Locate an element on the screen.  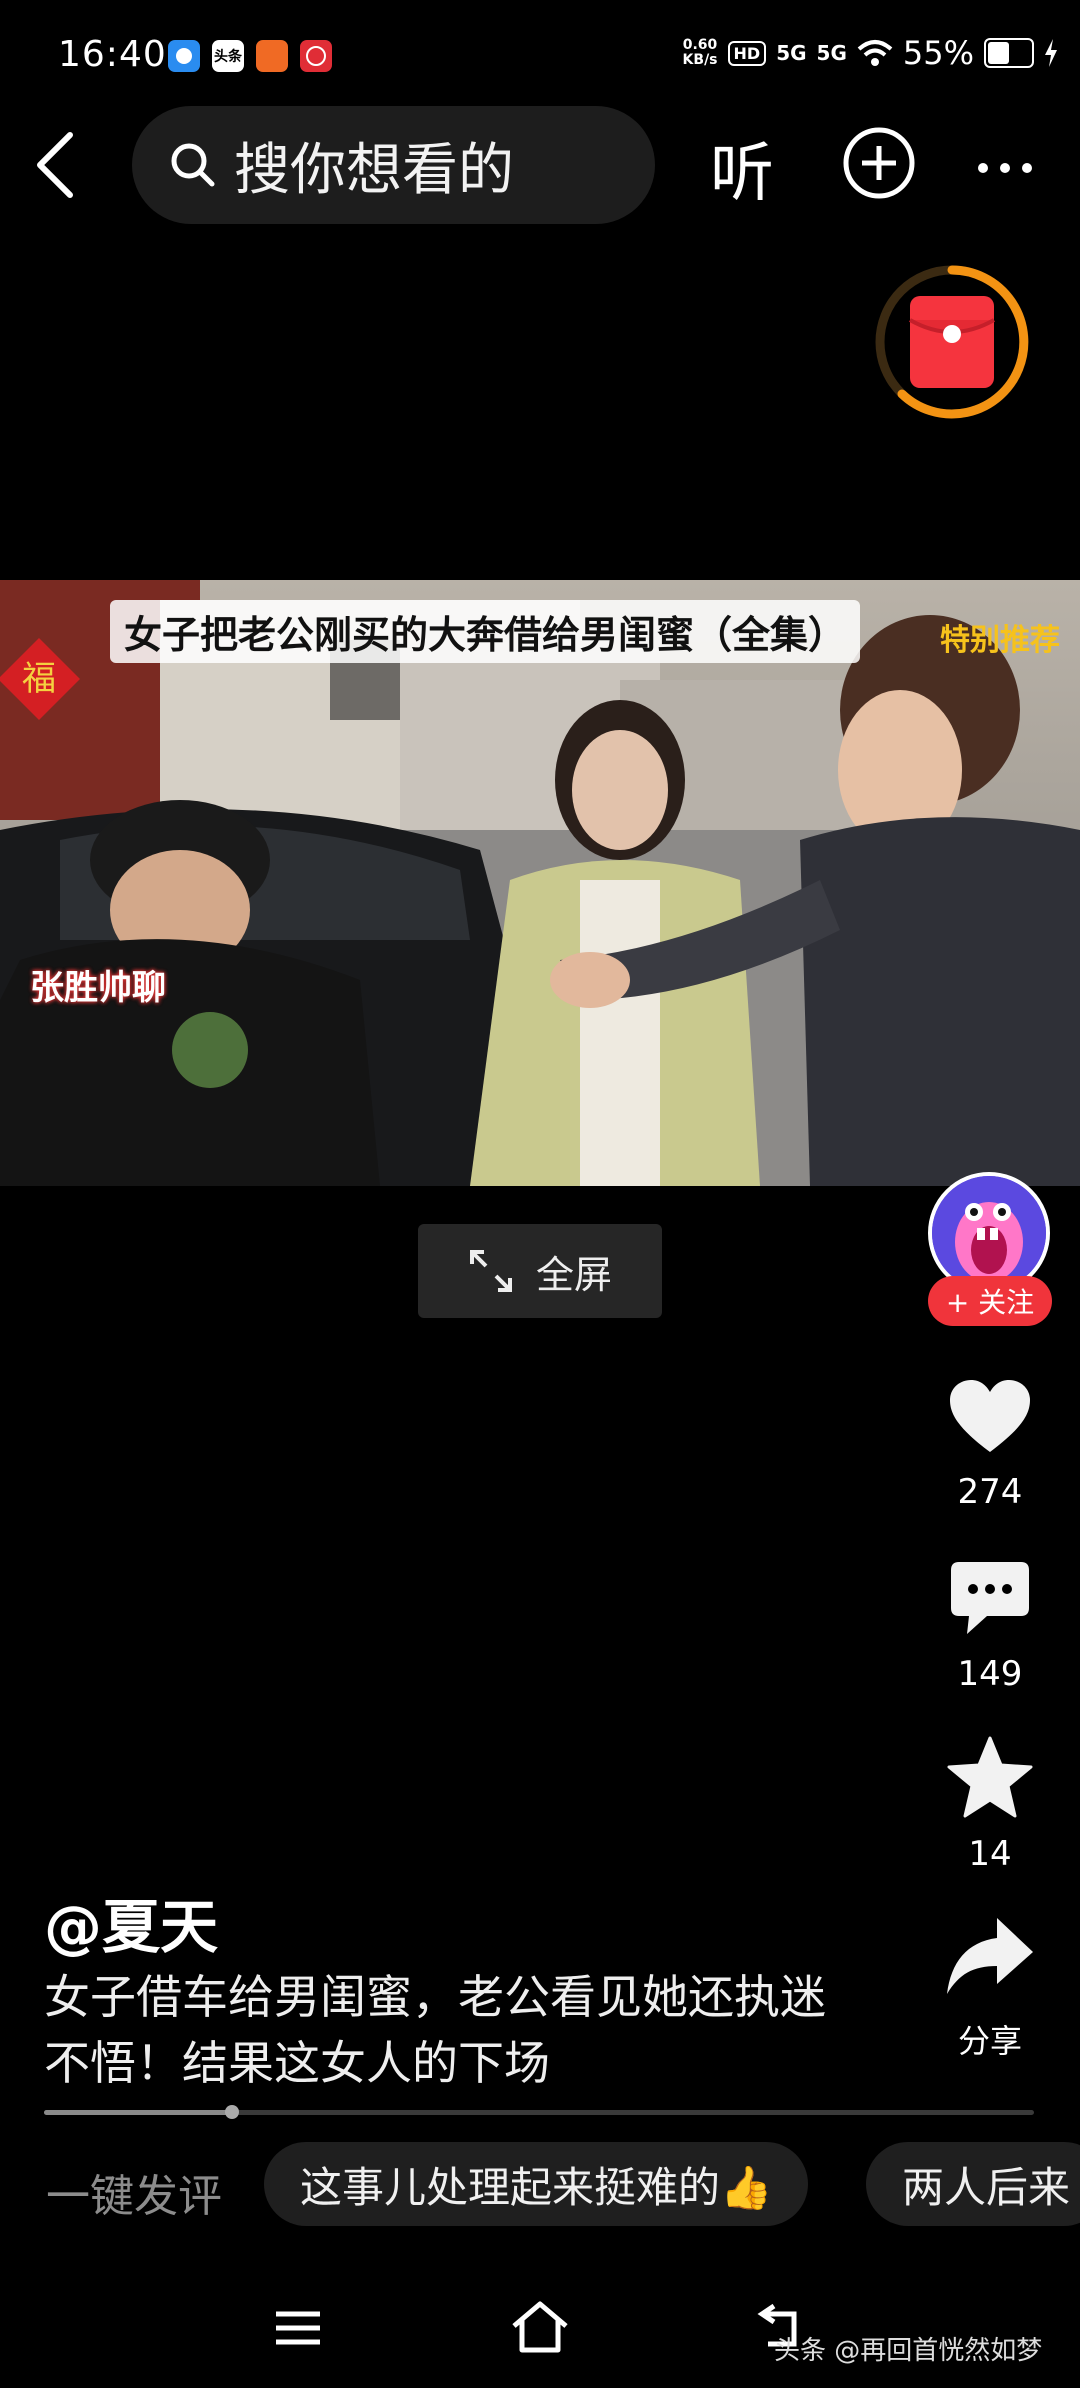
comment-icon is located at coordinates (990, 1598).